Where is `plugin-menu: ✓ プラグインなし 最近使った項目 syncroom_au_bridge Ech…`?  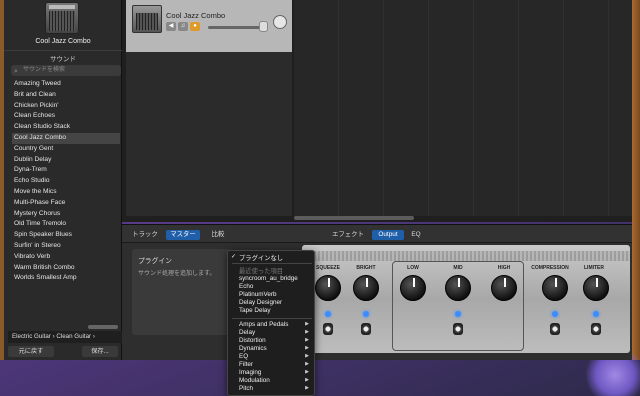 plugin-menu: ✓ プラグインなし 最近使った項目 syncroom_au_bridge Ech… is located at coordinates (271, 323).